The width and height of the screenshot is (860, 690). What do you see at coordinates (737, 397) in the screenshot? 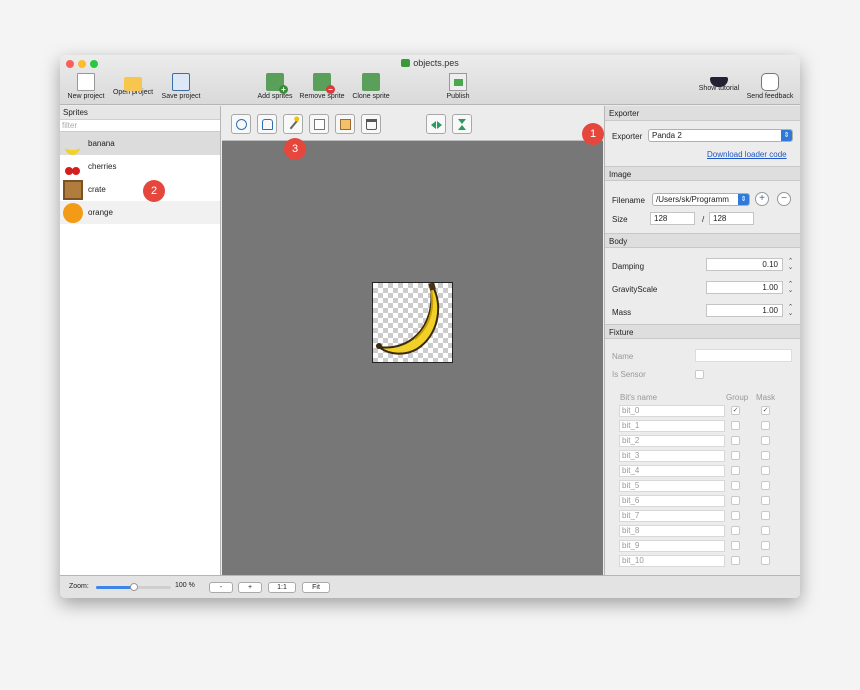
I see `group-header: Group` at bounding box center [737, 397].